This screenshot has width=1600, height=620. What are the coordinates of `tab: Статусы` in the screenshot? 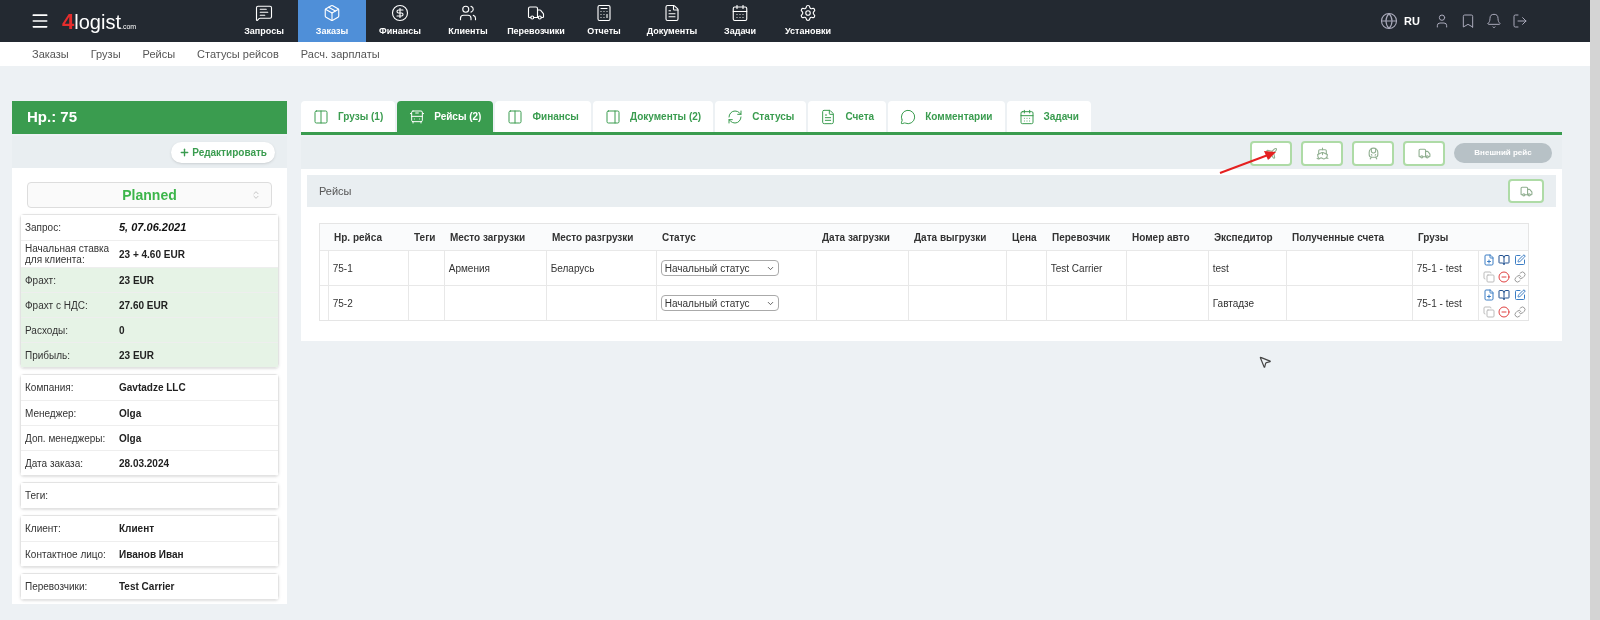 It's located at (761, 116).